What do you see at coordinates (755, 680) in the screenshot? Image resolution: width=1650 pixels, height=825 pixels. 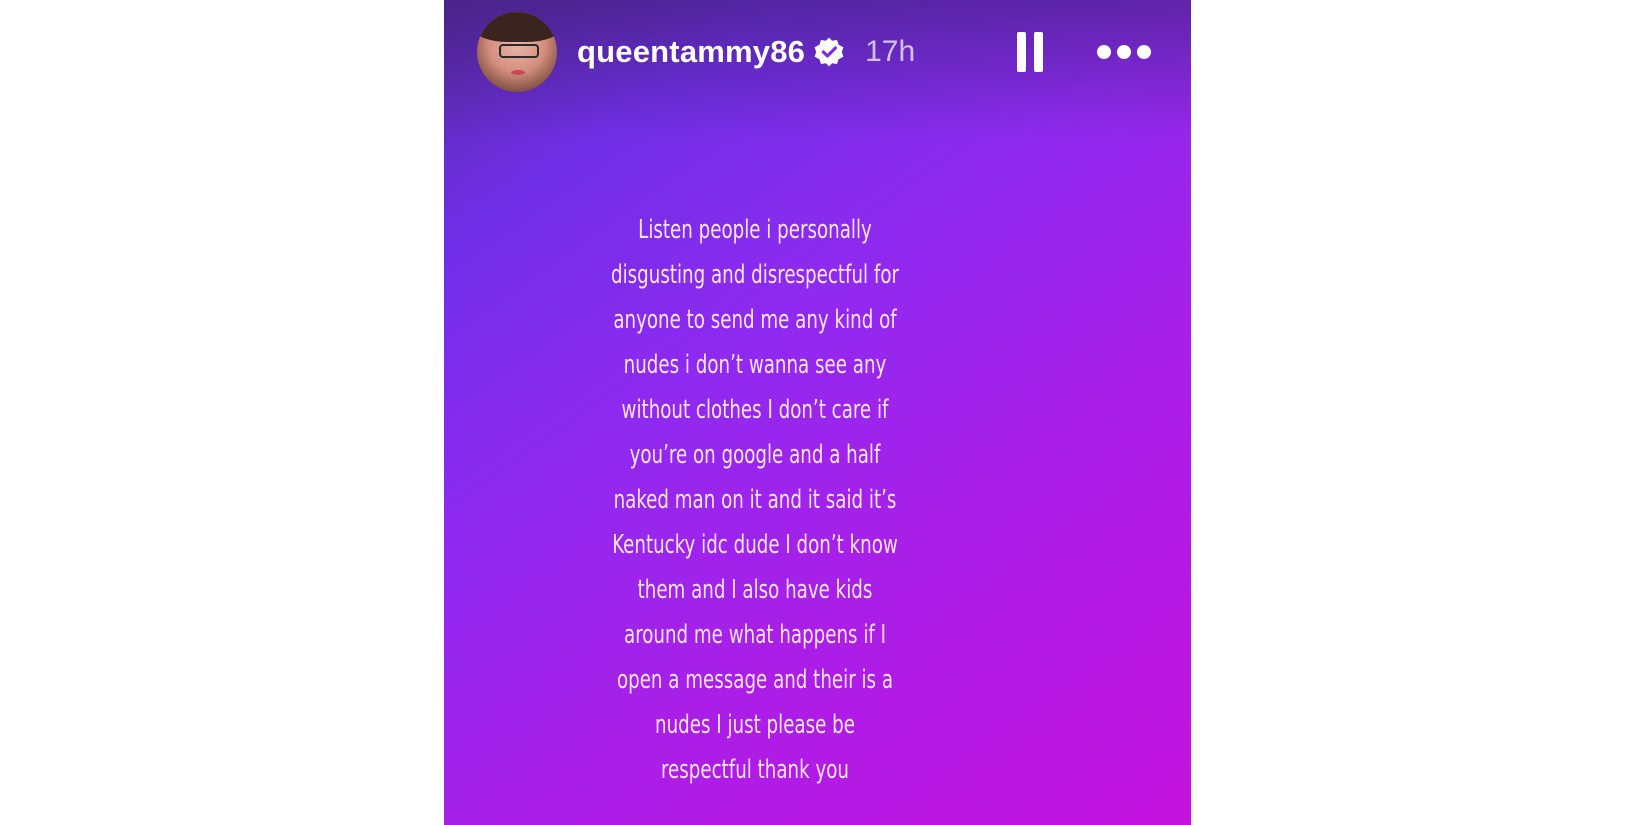 I see `caption-line: open a message and their is a` at bounding box center [755, 680].